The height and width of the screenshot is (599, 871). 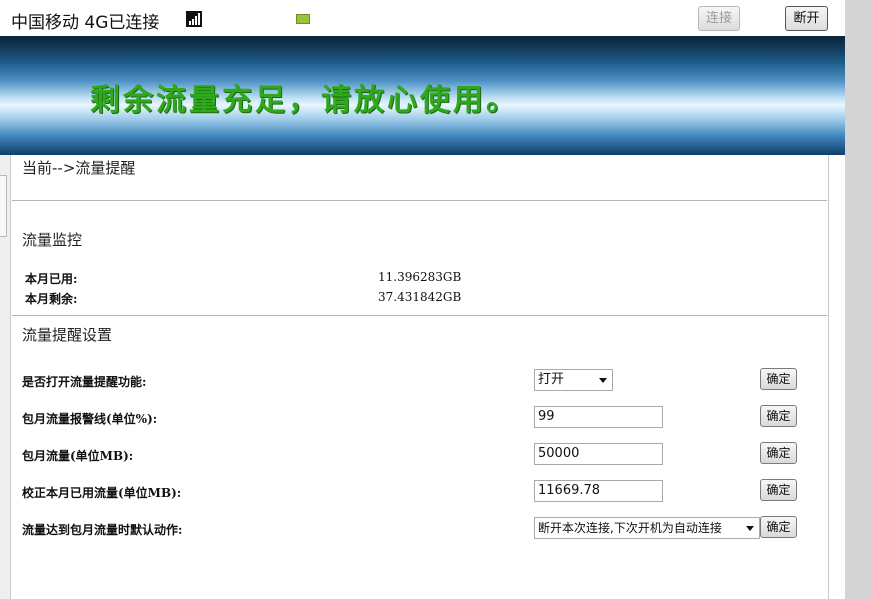 I want to click on correct-usage-label: 校正本月已用流量(单位MB):, so click(x=102, y=493).